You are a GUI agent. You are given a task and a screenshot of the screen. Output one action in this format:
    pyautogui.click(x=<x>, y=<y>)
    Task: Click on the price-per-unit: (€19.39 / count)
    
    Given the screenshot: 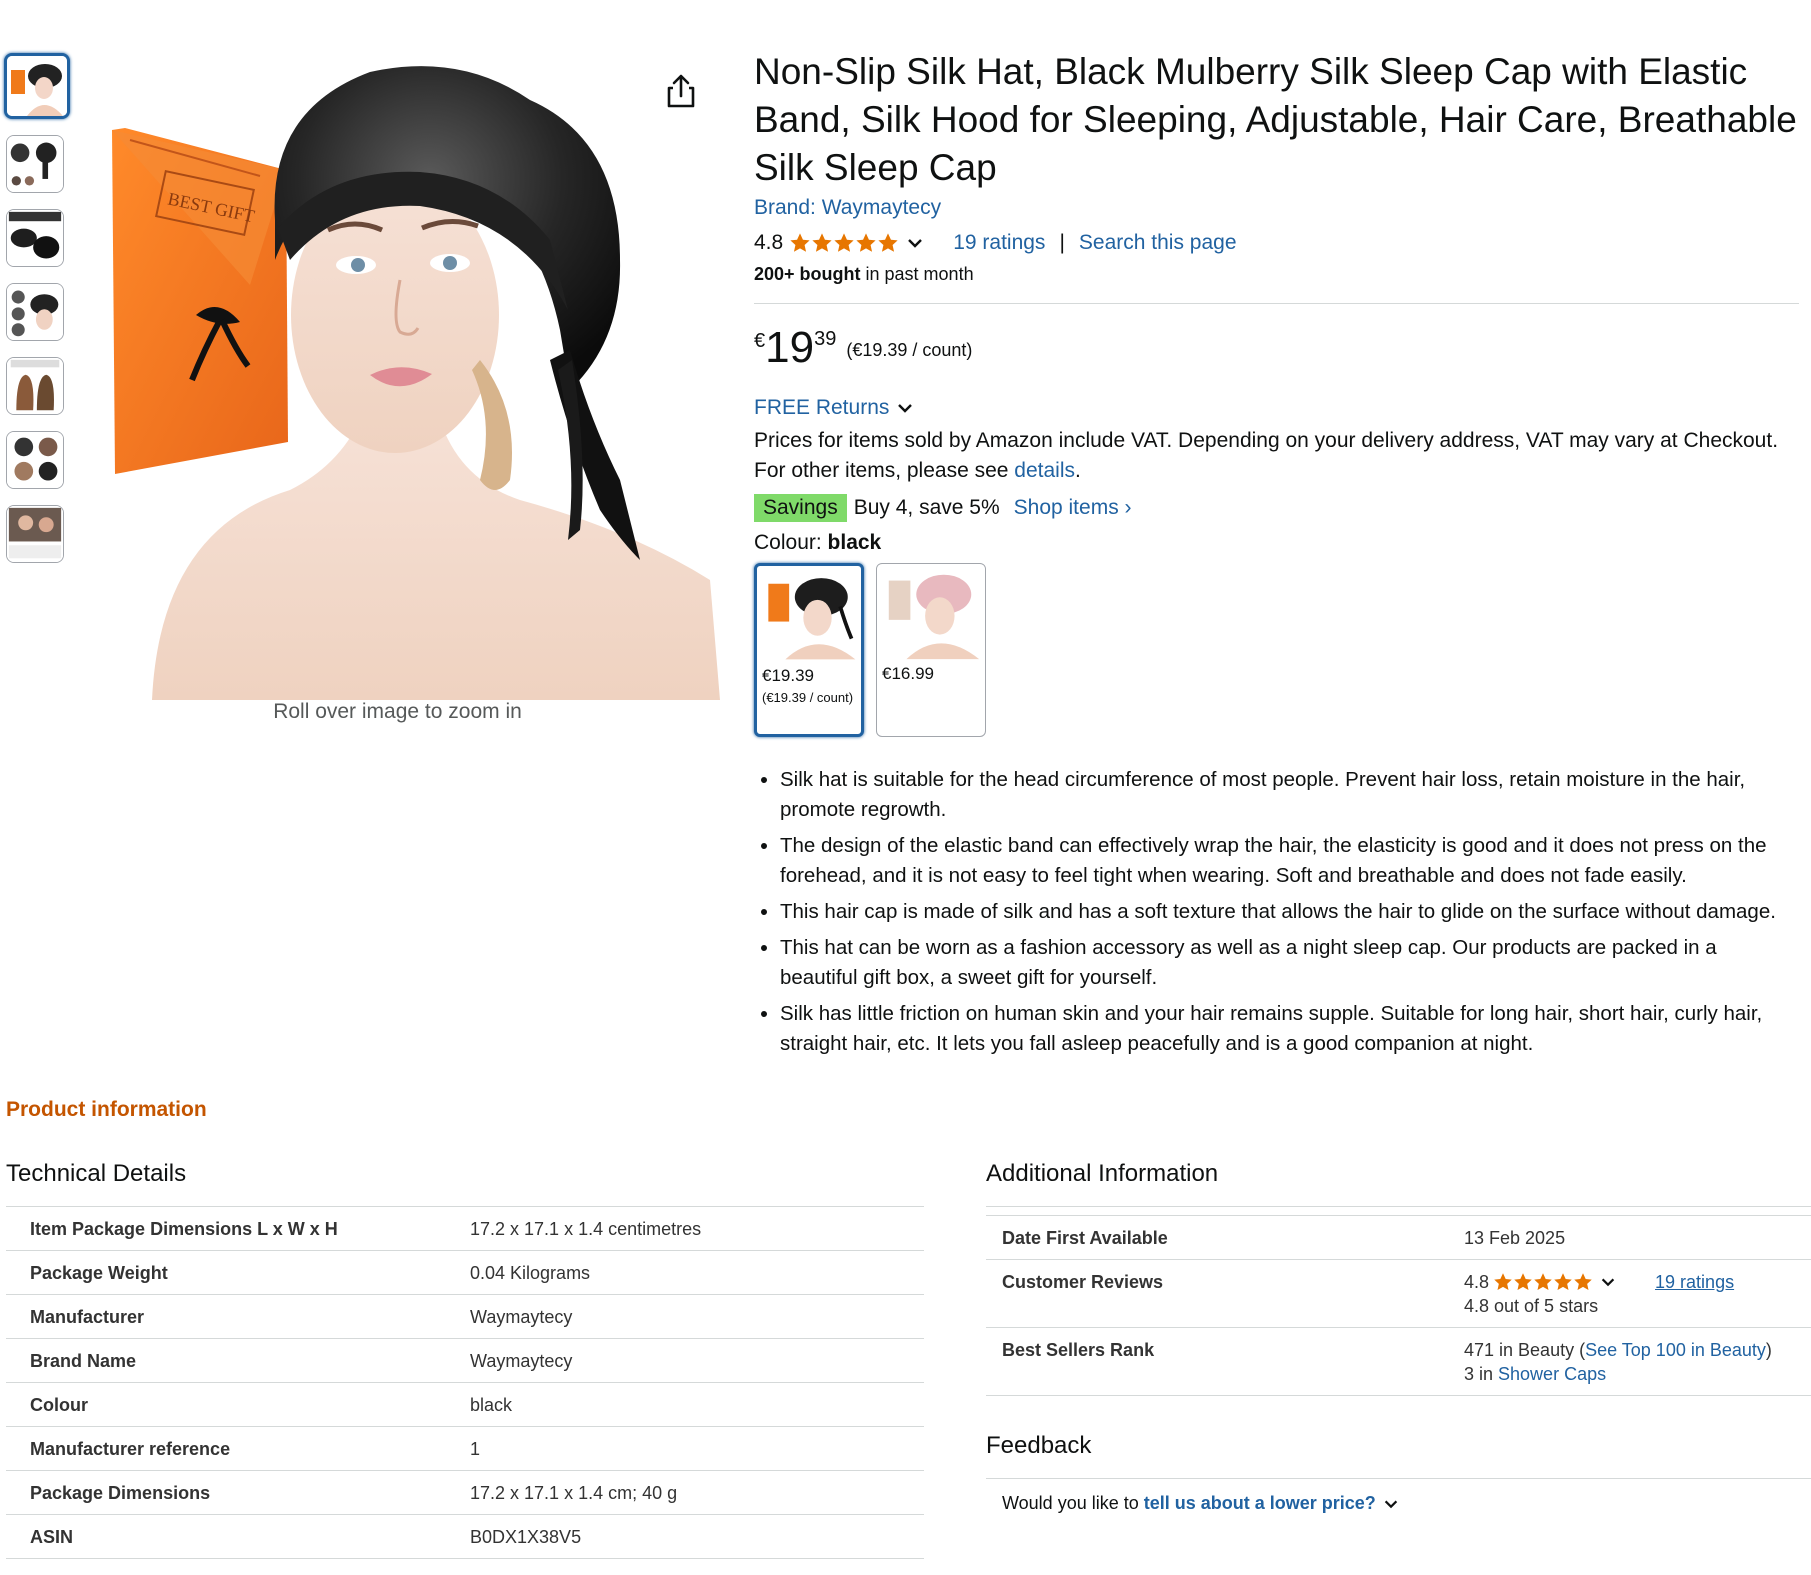 What is the action you would take?
    pyautogui.click(x=909, y=350)
    